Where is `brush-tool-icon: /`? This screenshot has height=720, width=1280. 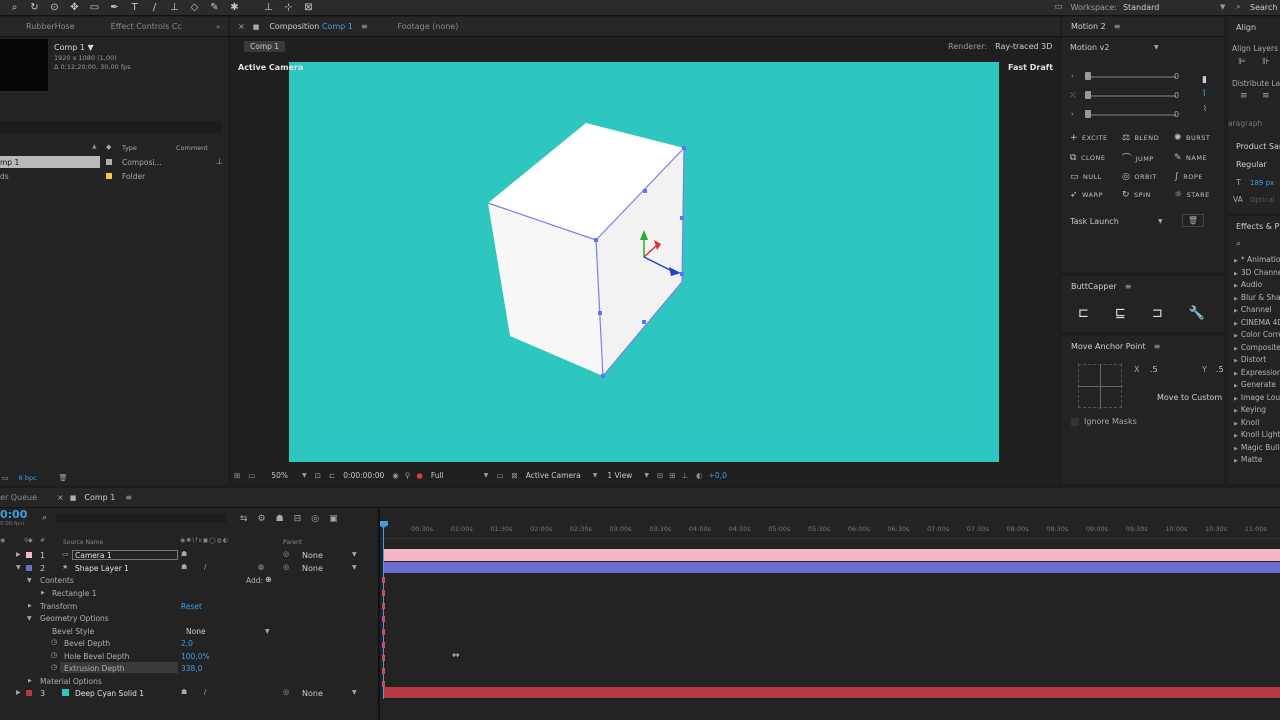 brush-tool-icon: / is located at coordinates (154, 7).